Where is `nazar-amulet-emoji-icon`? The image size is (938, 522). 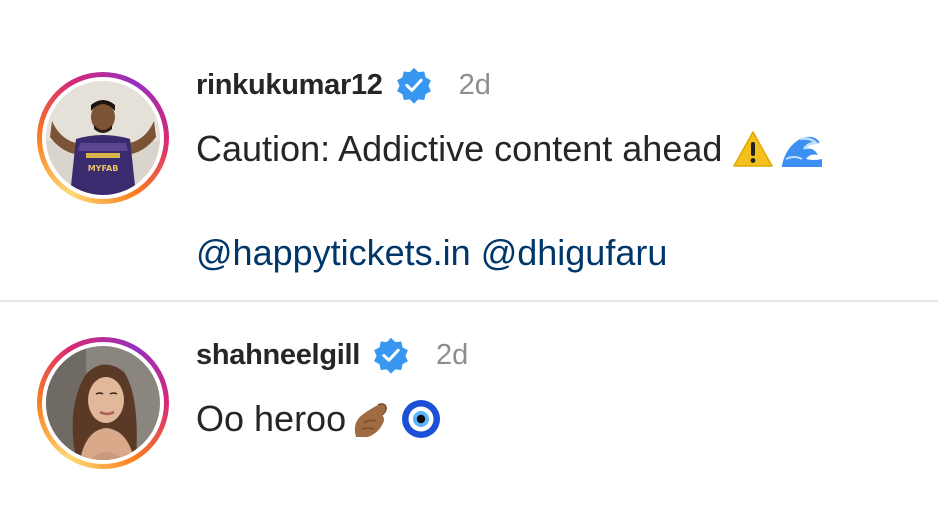 nazar-amulet-emoji-icon is located at coordinates (421, 419).